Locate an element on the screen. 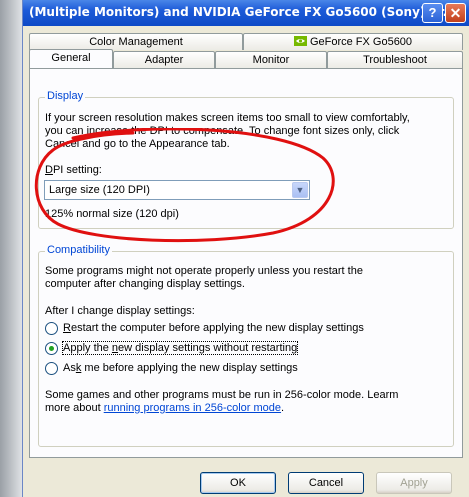  radio-button-checked is located at coordinates (51, 348).